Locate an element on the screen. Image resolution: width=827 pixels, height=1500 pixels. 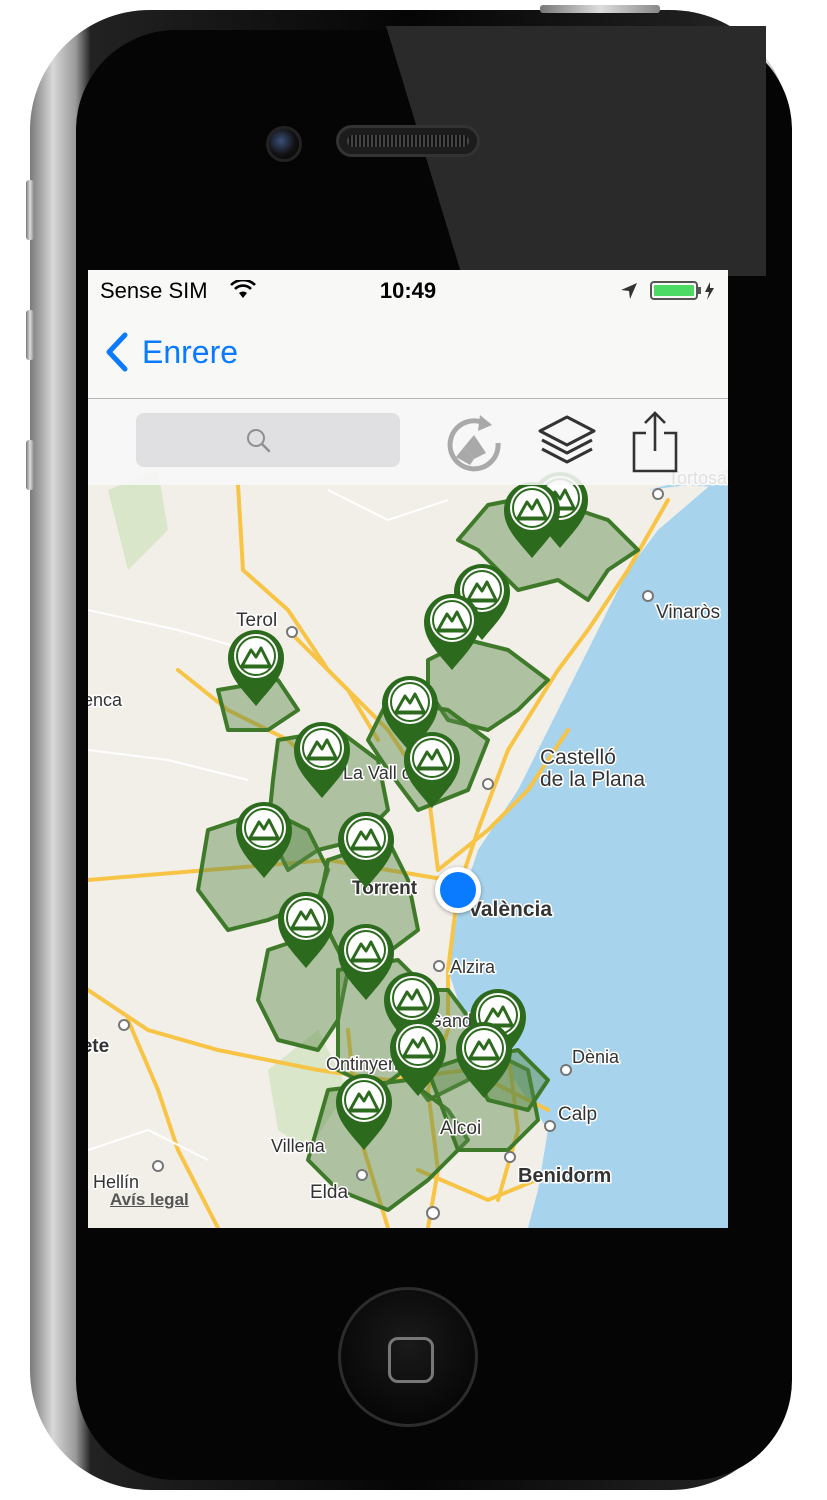
place-label-hellin: Hellín is located at coordinates (116, 1182).